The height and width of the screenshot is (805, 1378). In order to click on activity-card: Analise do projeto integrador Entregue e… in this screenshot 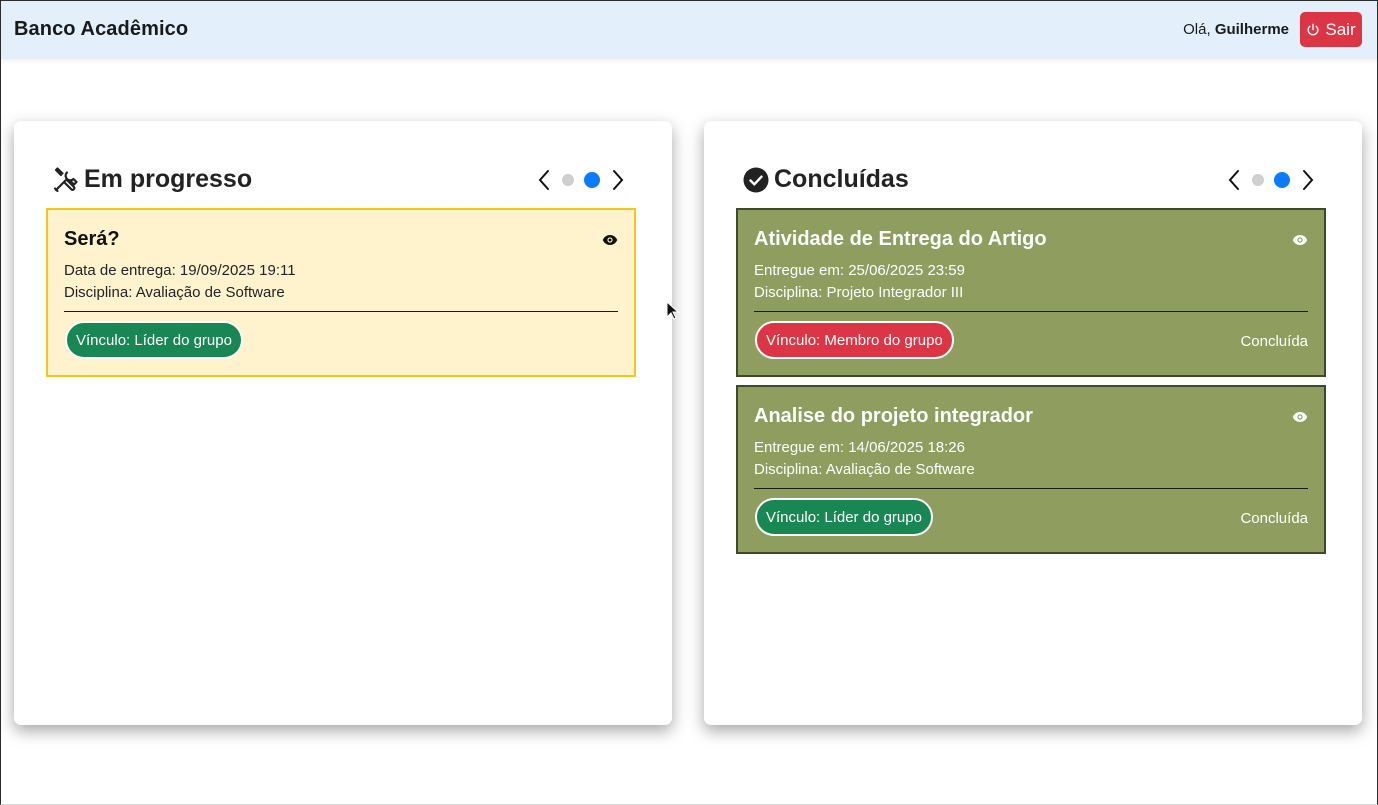, I will do `click(1031, 469)`.